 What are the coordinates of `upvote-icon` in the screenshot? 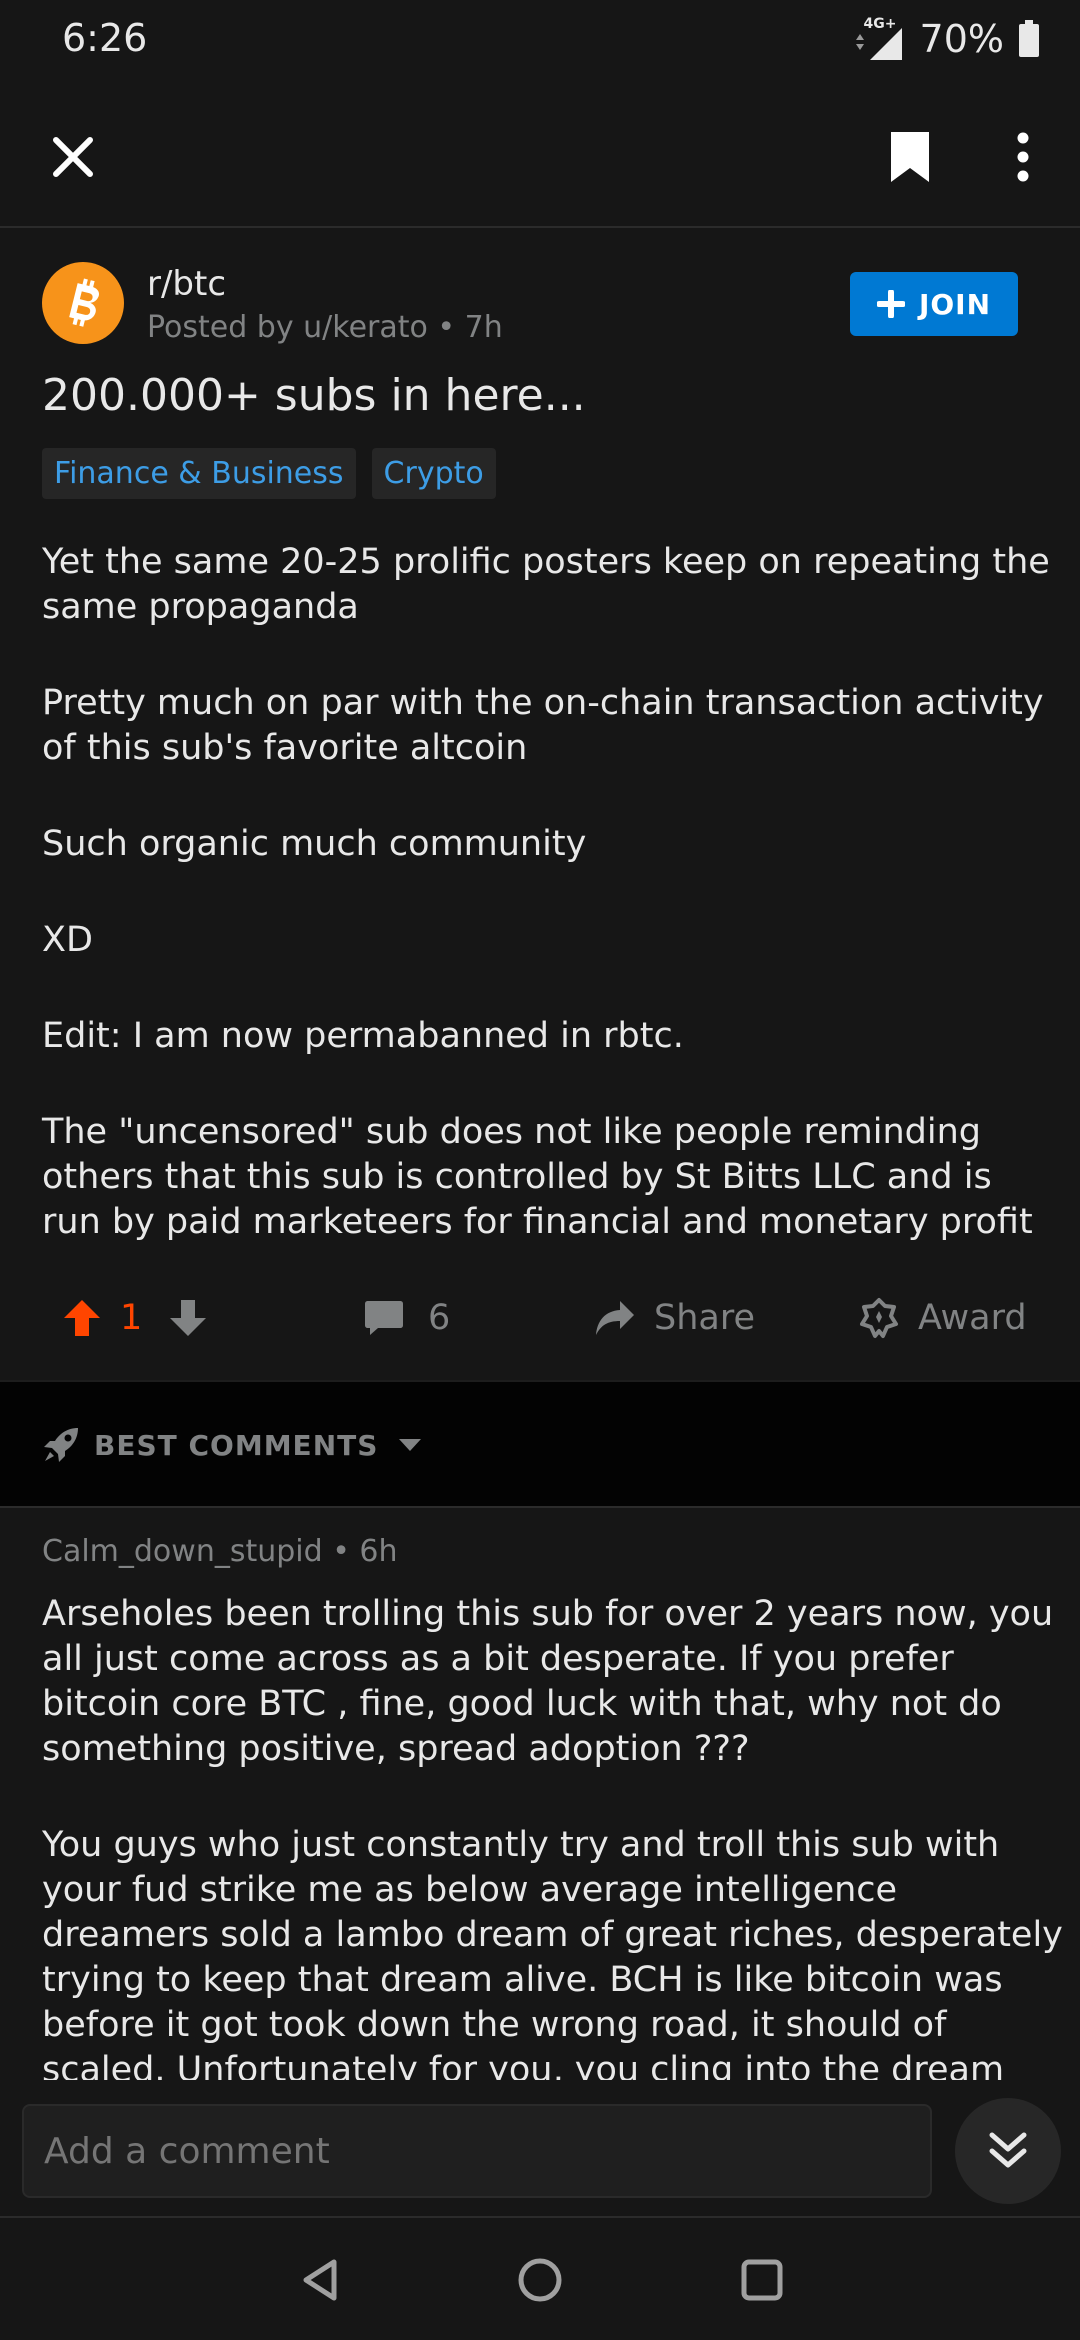 It's located at (82, 1318).